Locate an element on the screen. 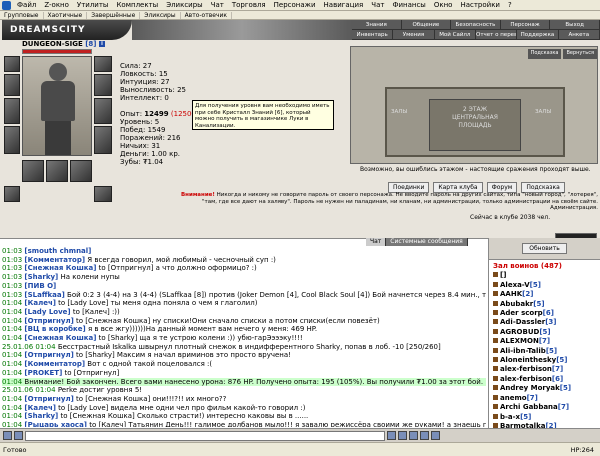  user-list-item: Archi Gabbana[7] is located at coordinates (544, 407).